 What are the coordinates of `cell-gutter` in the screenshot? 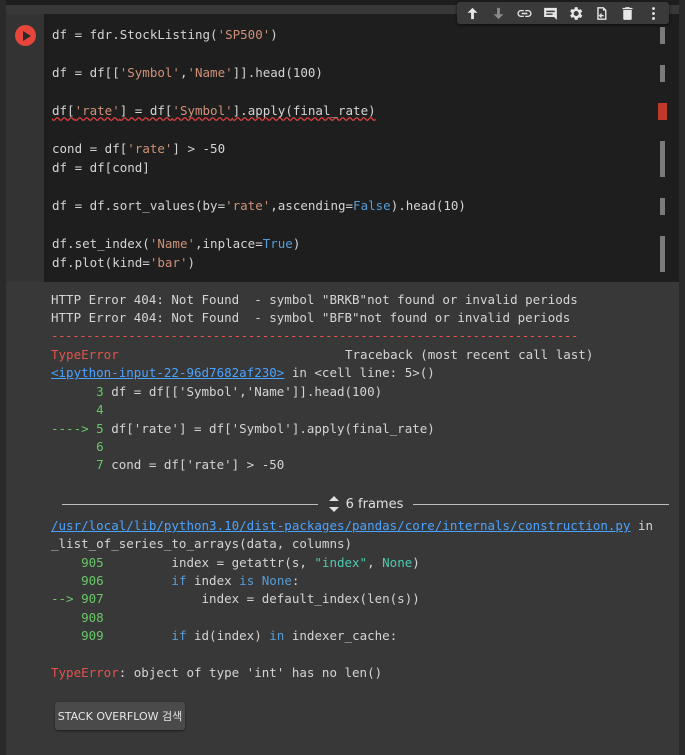 It's located at (25, 148).